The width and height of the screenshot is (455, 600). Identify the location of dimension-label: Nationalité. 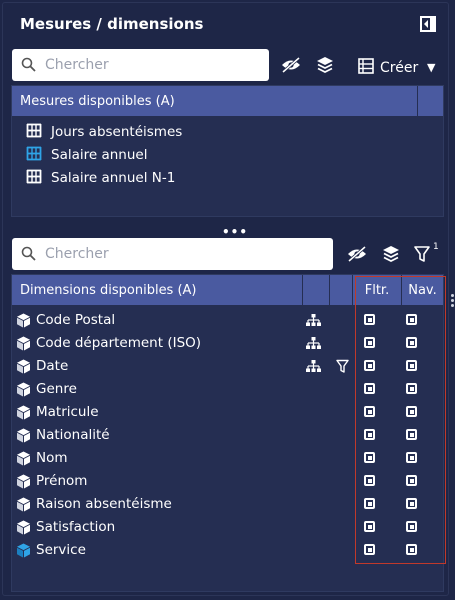
(73, 435).